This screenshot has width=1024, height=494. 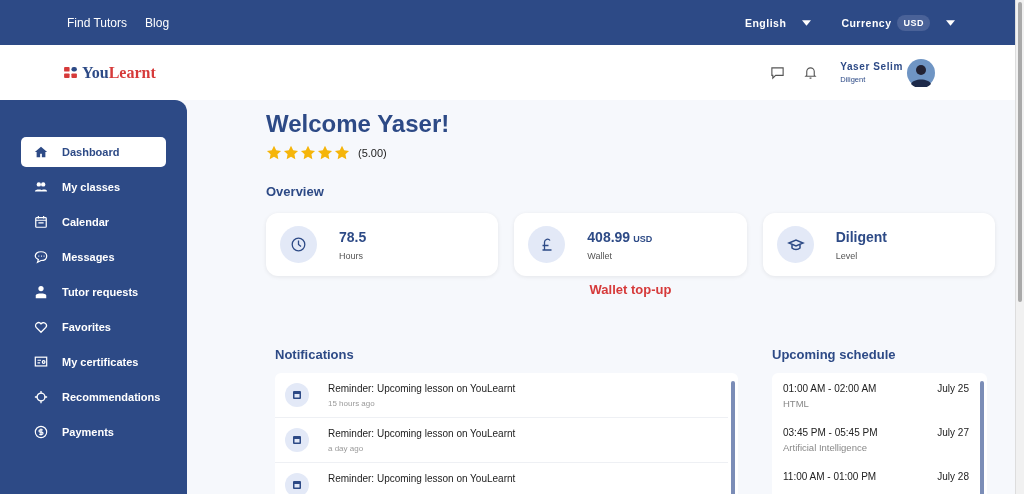 What do you see at coordinates (41, 397) in the screenshot?
I see `target-icon` at bounding box center [41, 397].